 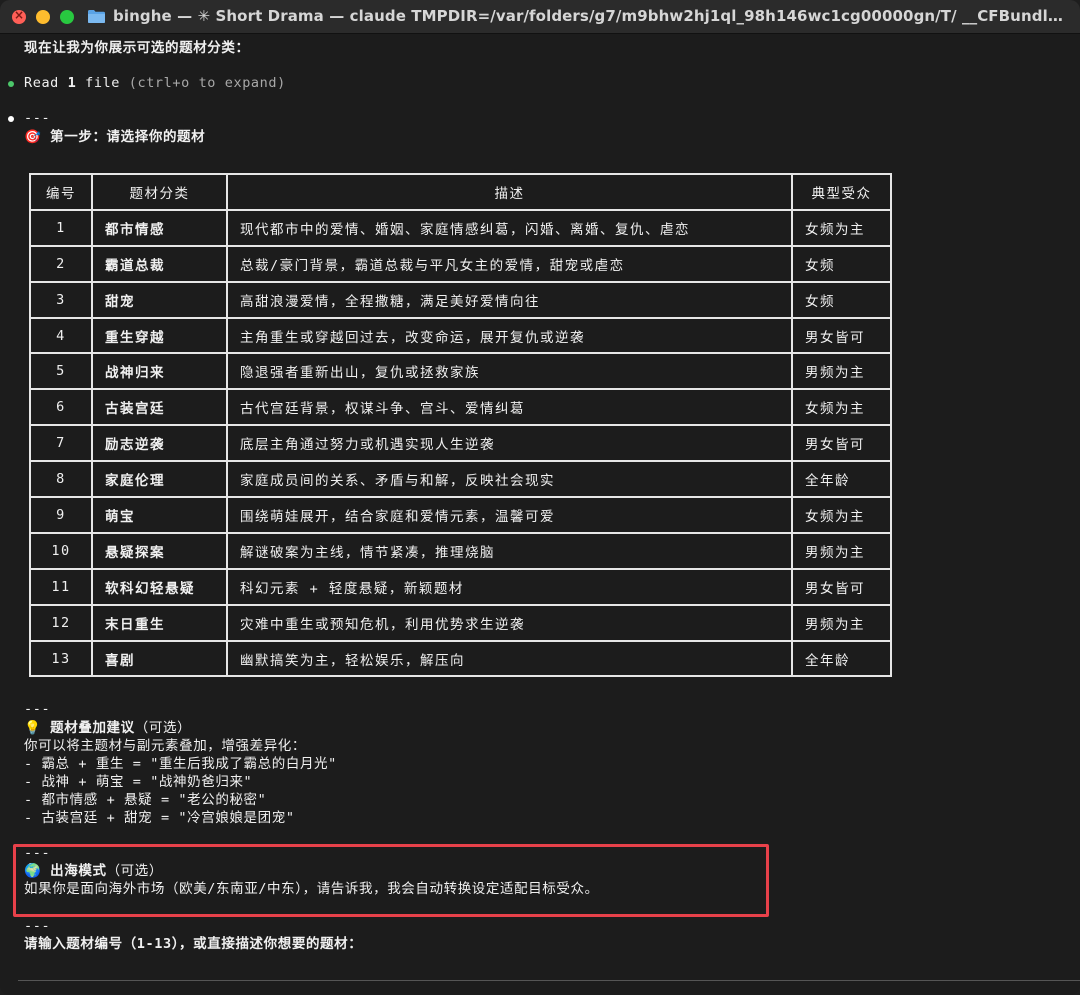 What do you see at coordinates (159, 263) in the screenshot?
I see `row-category: 霸道总裁` at bounding box center [159, 263].